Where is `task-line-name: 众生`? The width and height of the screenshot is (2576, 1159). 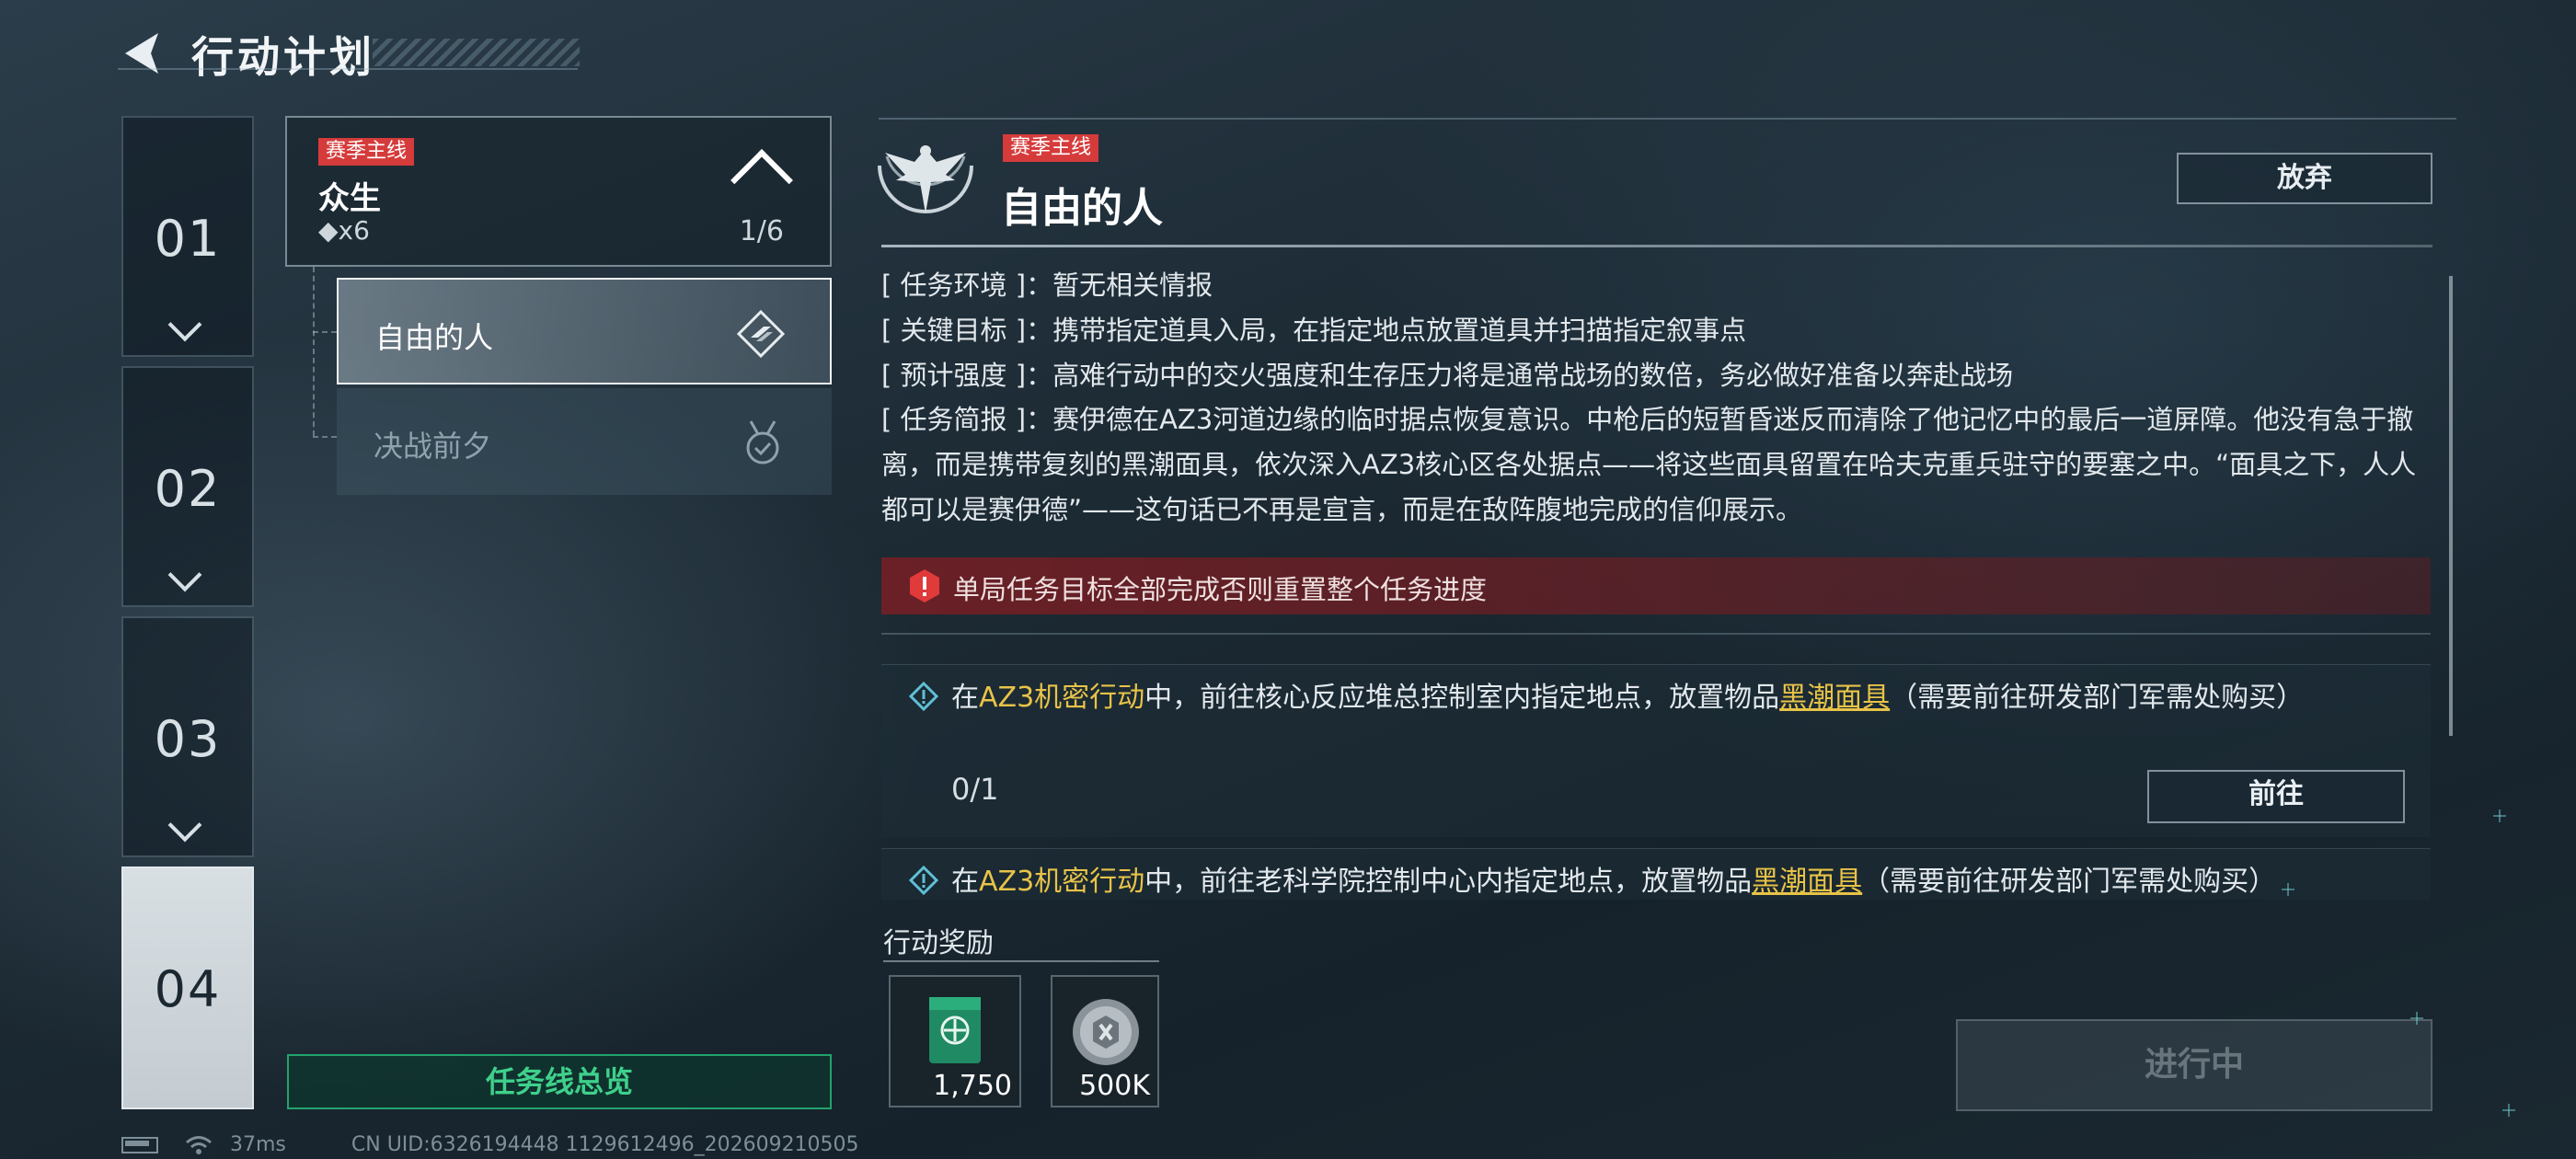
task-line-name: 众生 is located at coordinates (349, 198).